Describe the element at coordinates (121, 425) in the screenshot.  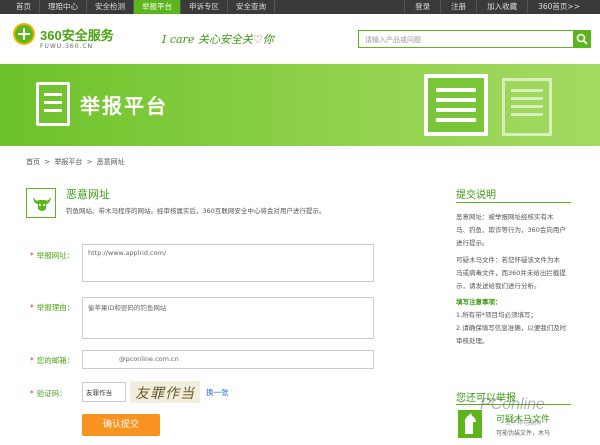
I see `submit-button: 确认提交` at that location.